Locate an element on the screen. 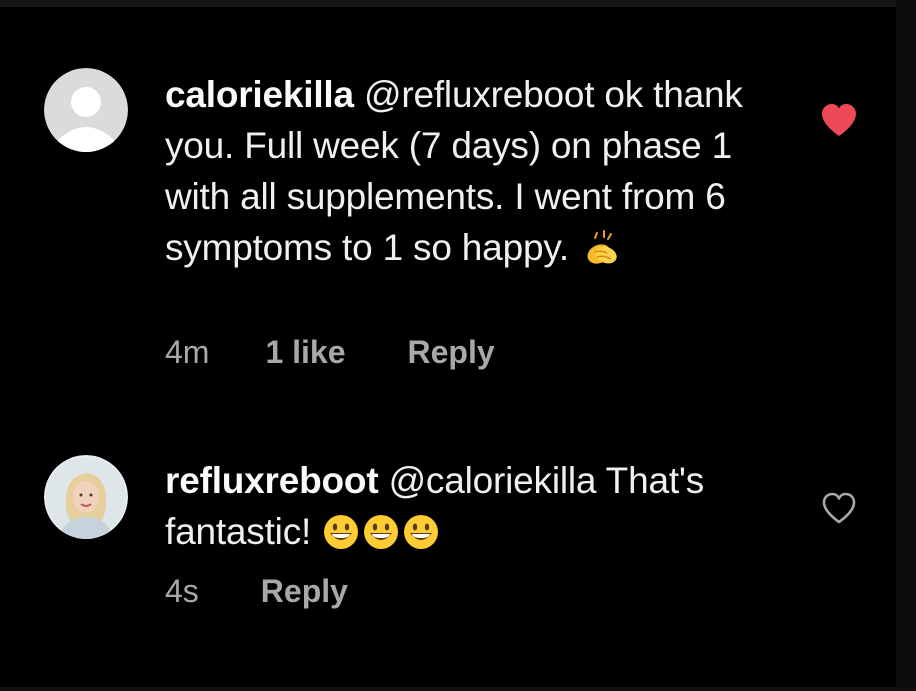 The height and width of the screenshot is (691, 916). grinning-face-emoji is located at coordinates (382, 538).